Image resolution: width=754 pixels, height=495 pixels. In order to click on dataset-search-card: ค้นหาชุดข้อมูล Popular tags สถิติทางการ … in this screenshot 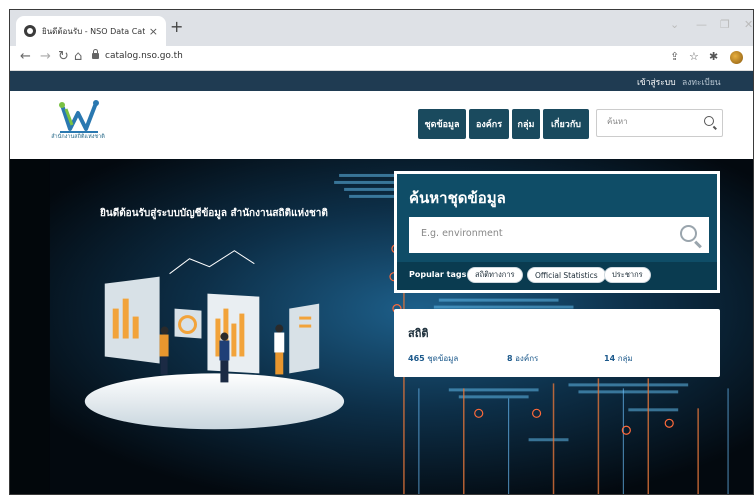, I will do `click(557, 232)`.